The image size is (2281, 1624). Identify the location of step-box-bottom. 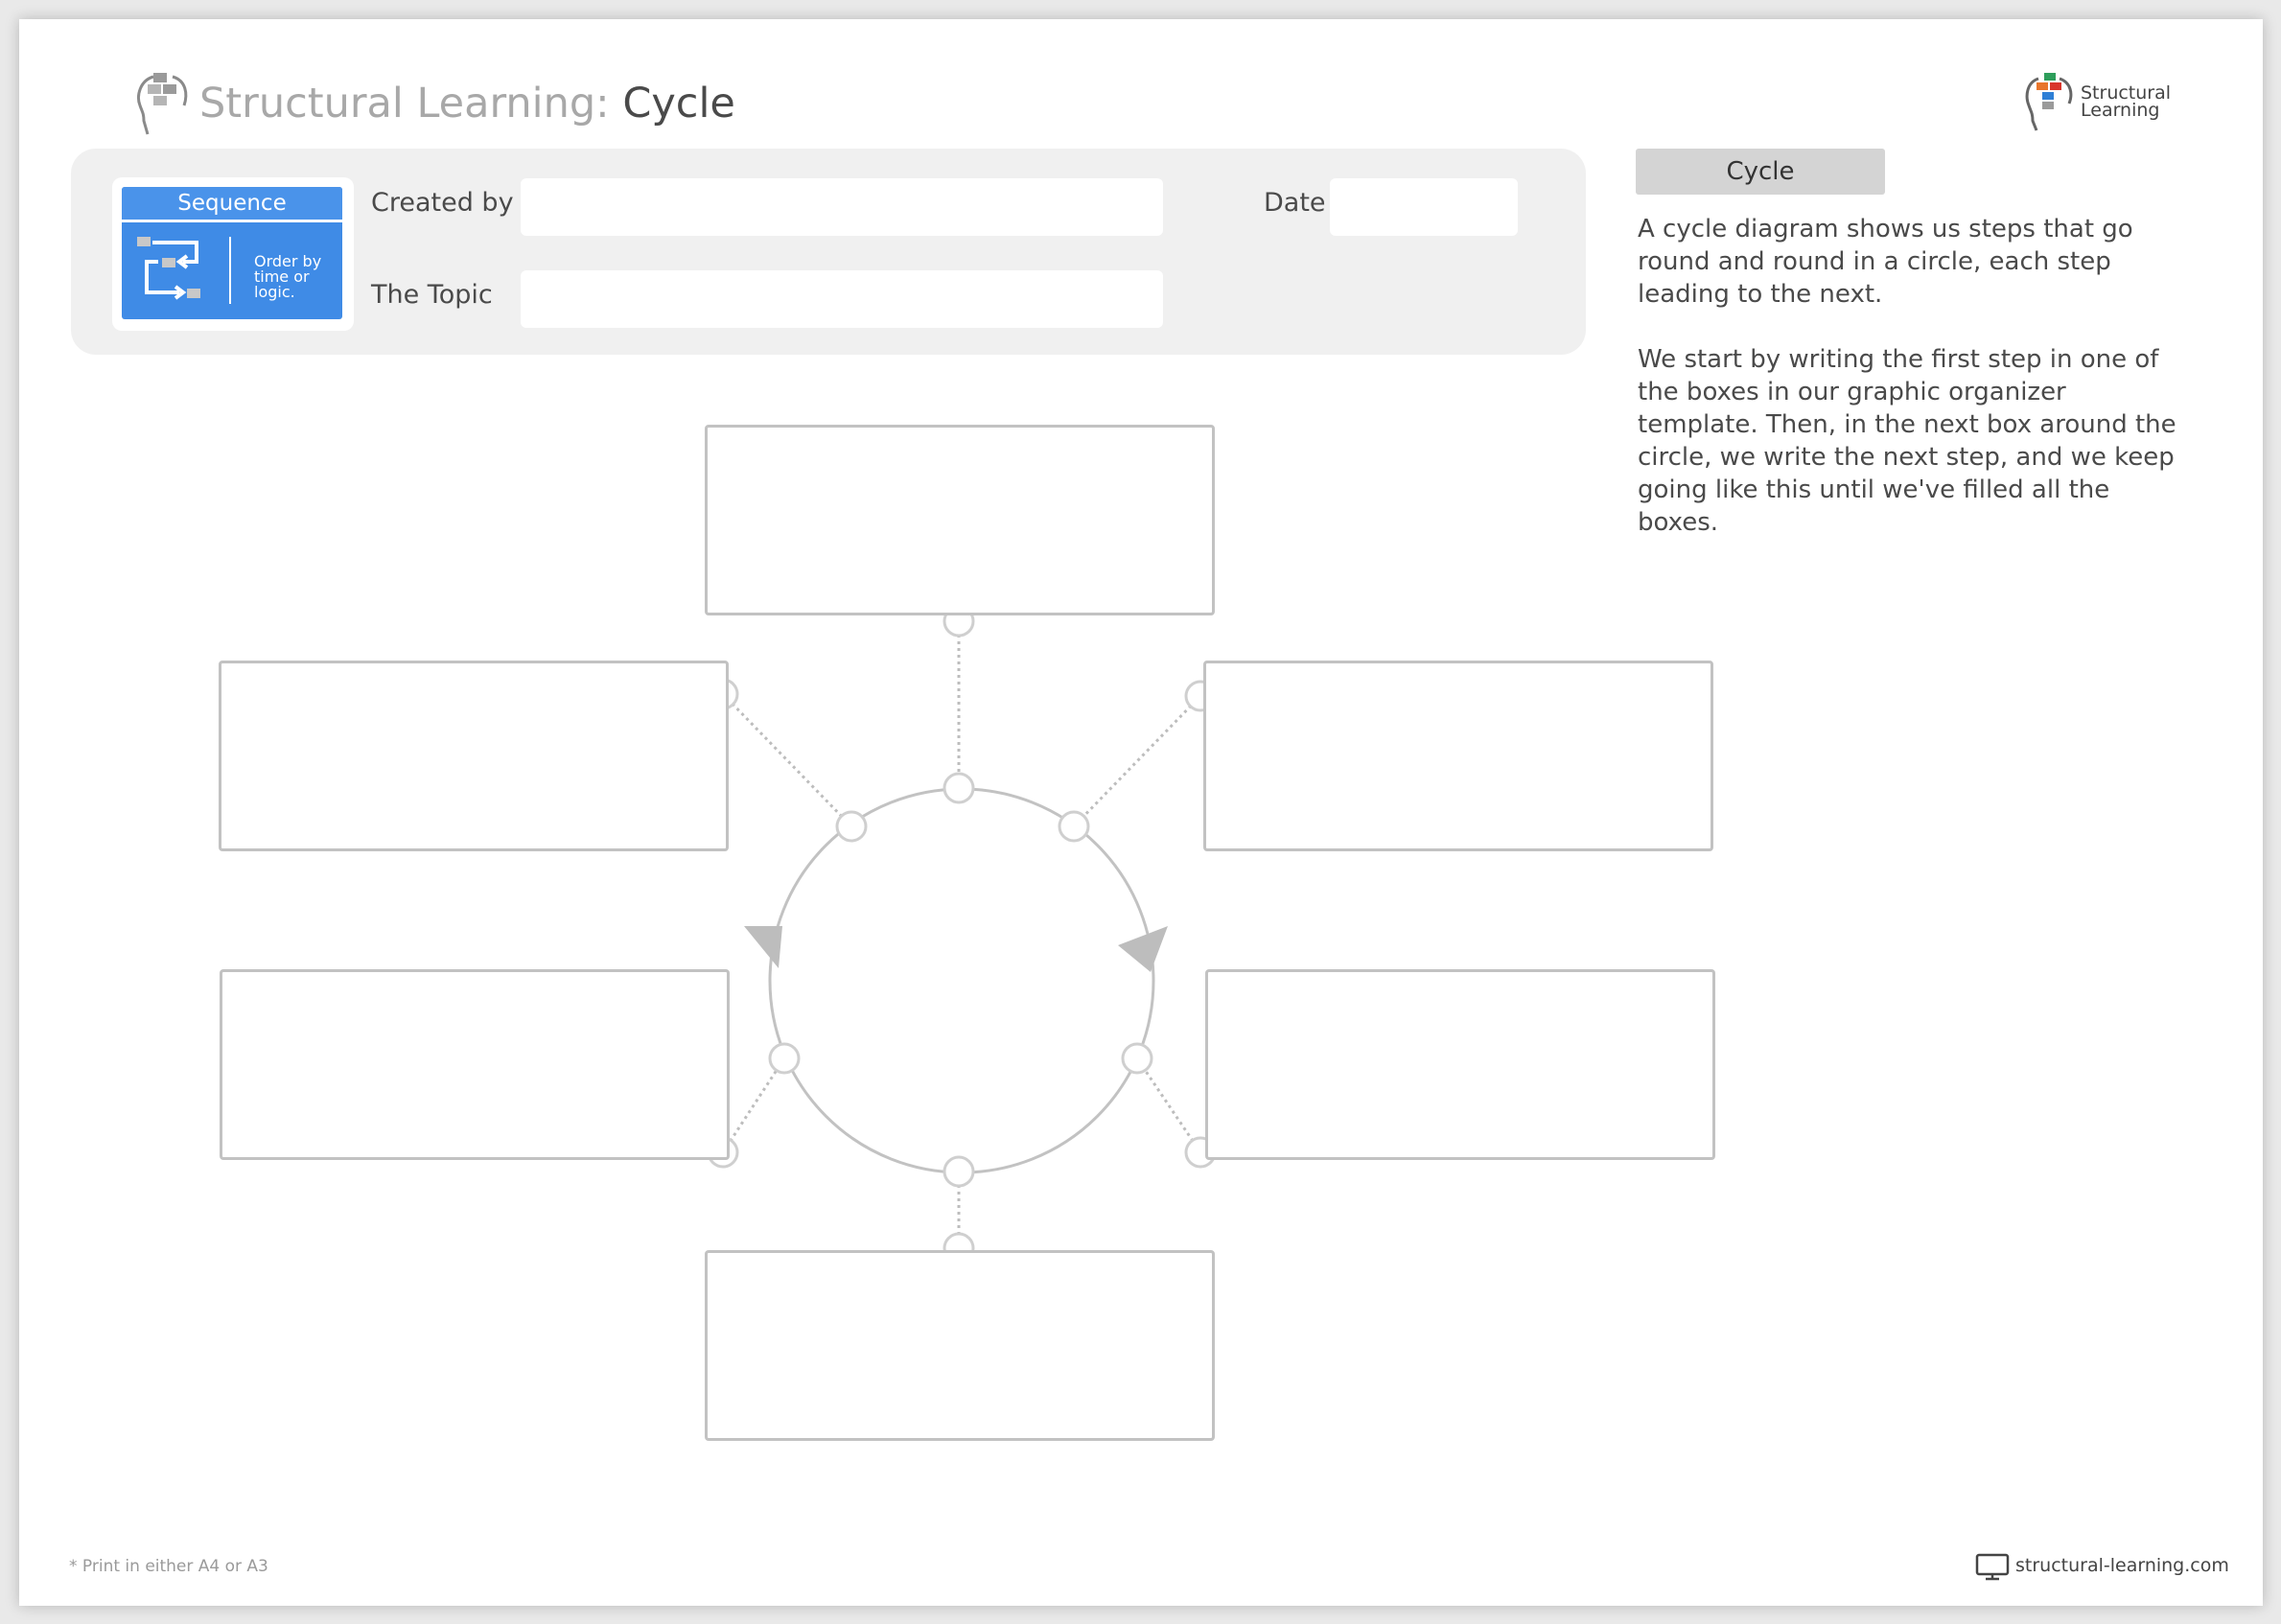
(960, 1346).